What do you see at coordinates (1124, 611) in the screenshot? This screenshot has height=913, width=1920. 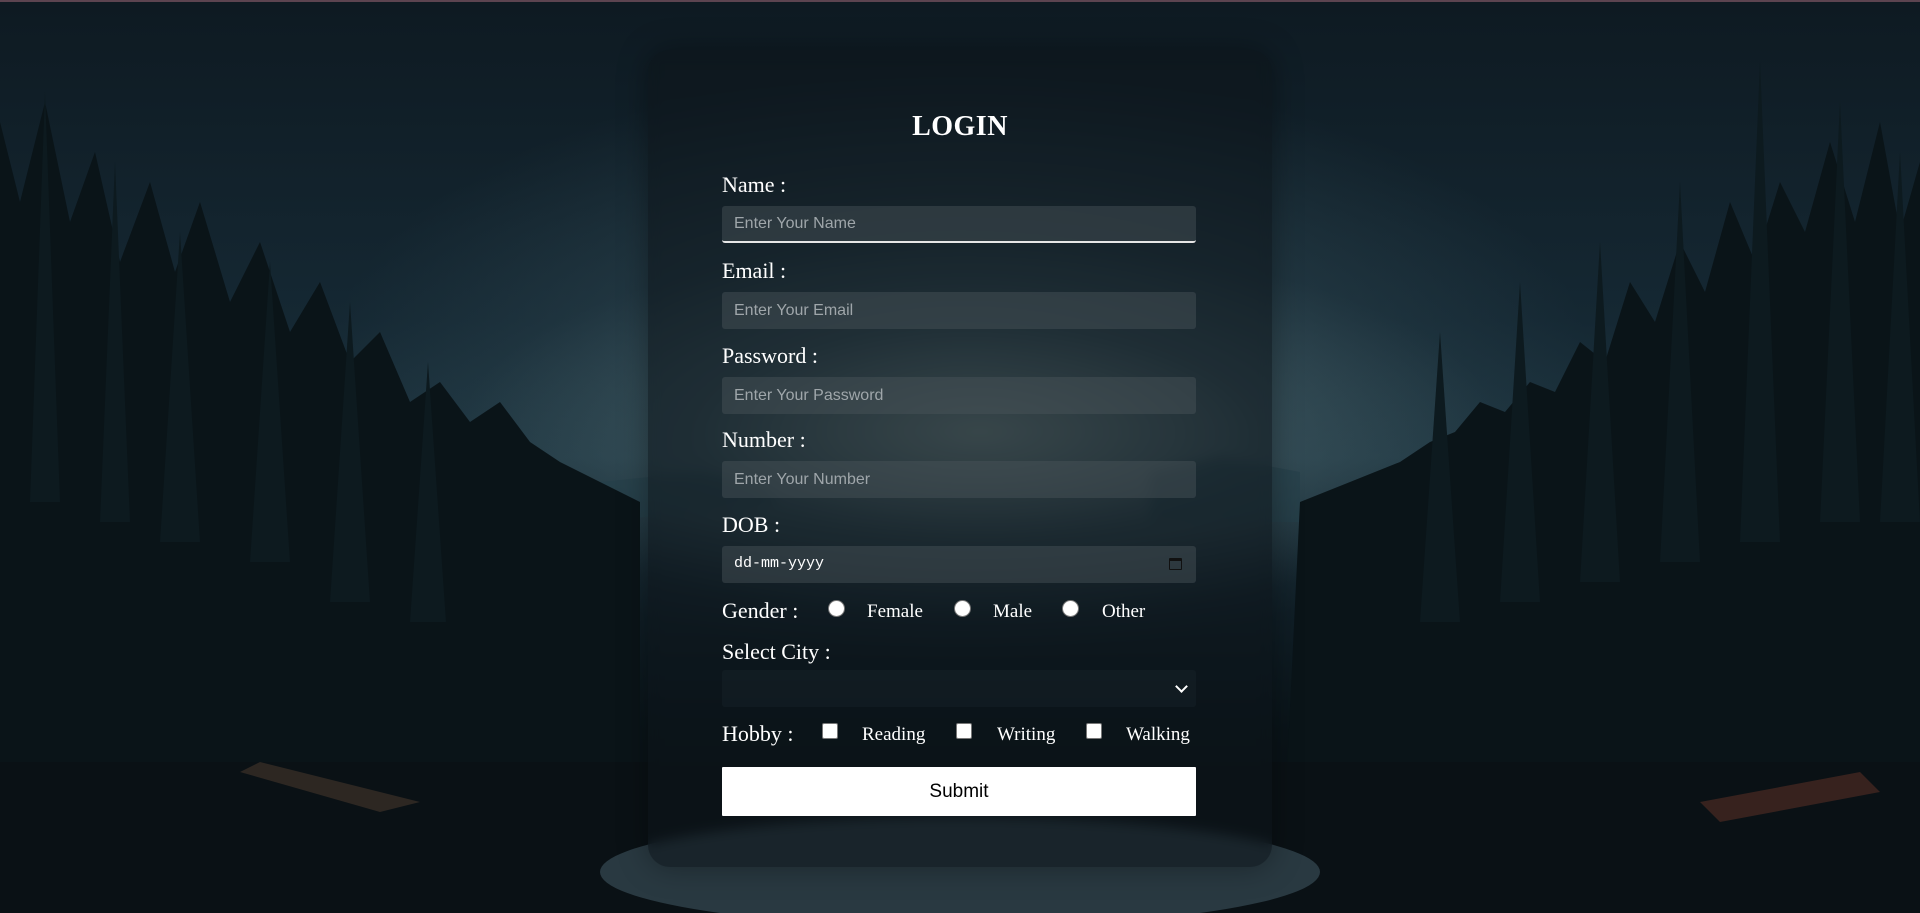 I see `gender-other-label: Other` at bounding box center [1124, 611].